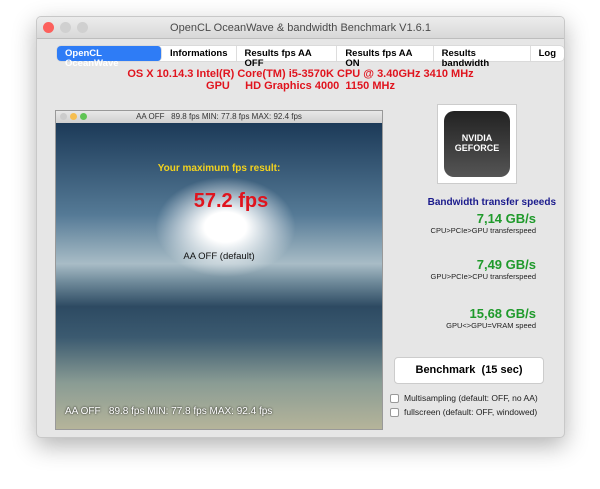 This screenshot has height=489, width=600. Describe the element at coordinates (463, 412) in the screenshot. I see `fullscreen-checkbox: fullscreen (default: OFF, windowed)` at that location.